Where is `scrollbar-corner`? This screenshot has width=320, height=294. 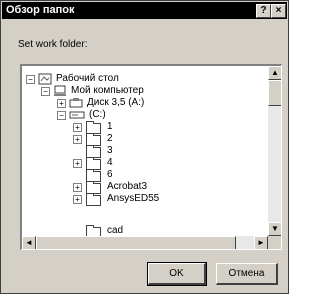 scrollbar-corner is located at coordinates (274, 242).